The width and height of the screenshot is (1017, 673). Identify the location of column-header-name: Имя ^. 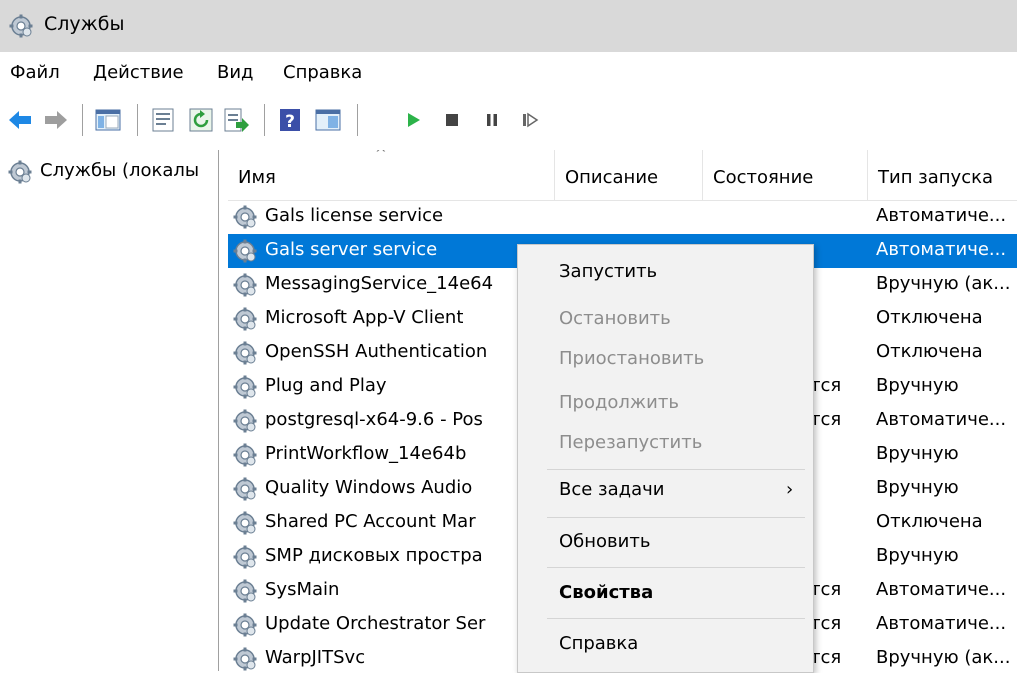
(391, 175).